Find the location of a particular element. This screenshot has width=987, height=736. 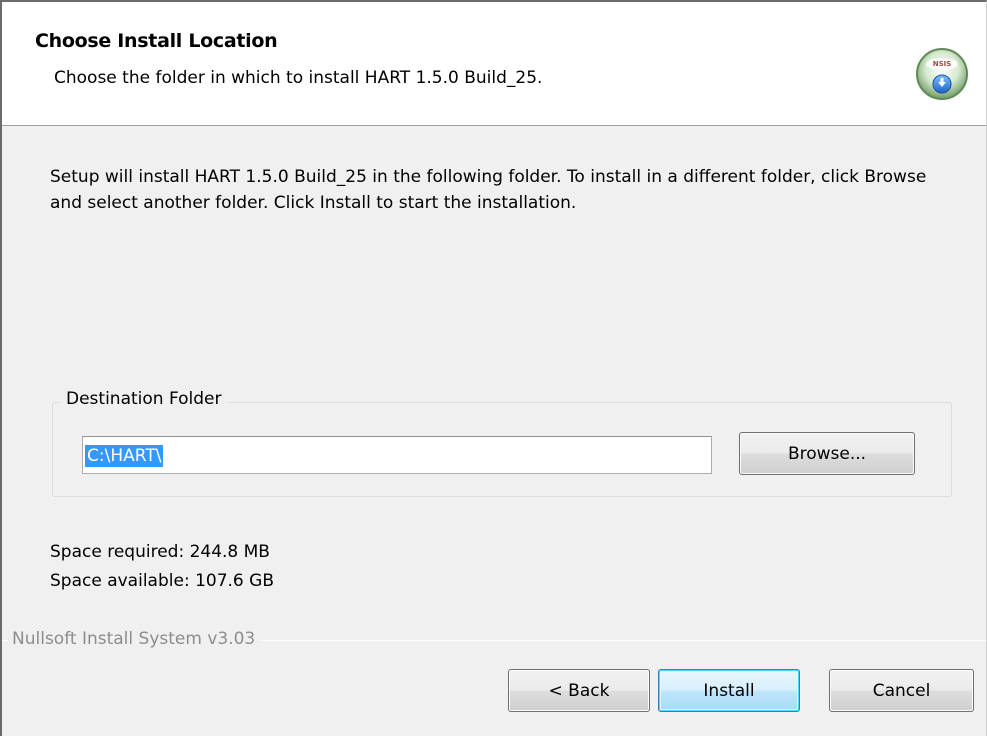

back-button: < Back is located at coordinates (579, 690).